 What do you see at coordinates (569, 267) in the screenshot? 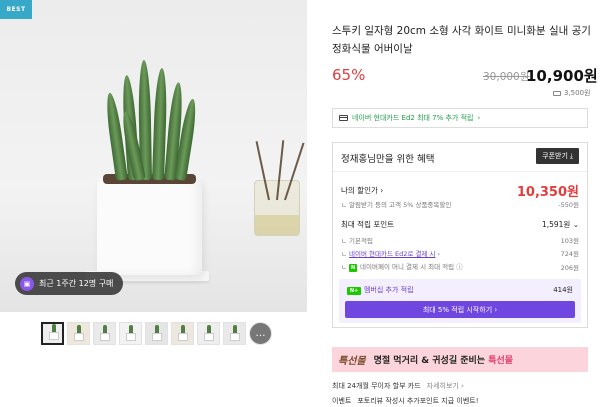
I see `npay-points-value: 206원` at bounding box center [569, 267].